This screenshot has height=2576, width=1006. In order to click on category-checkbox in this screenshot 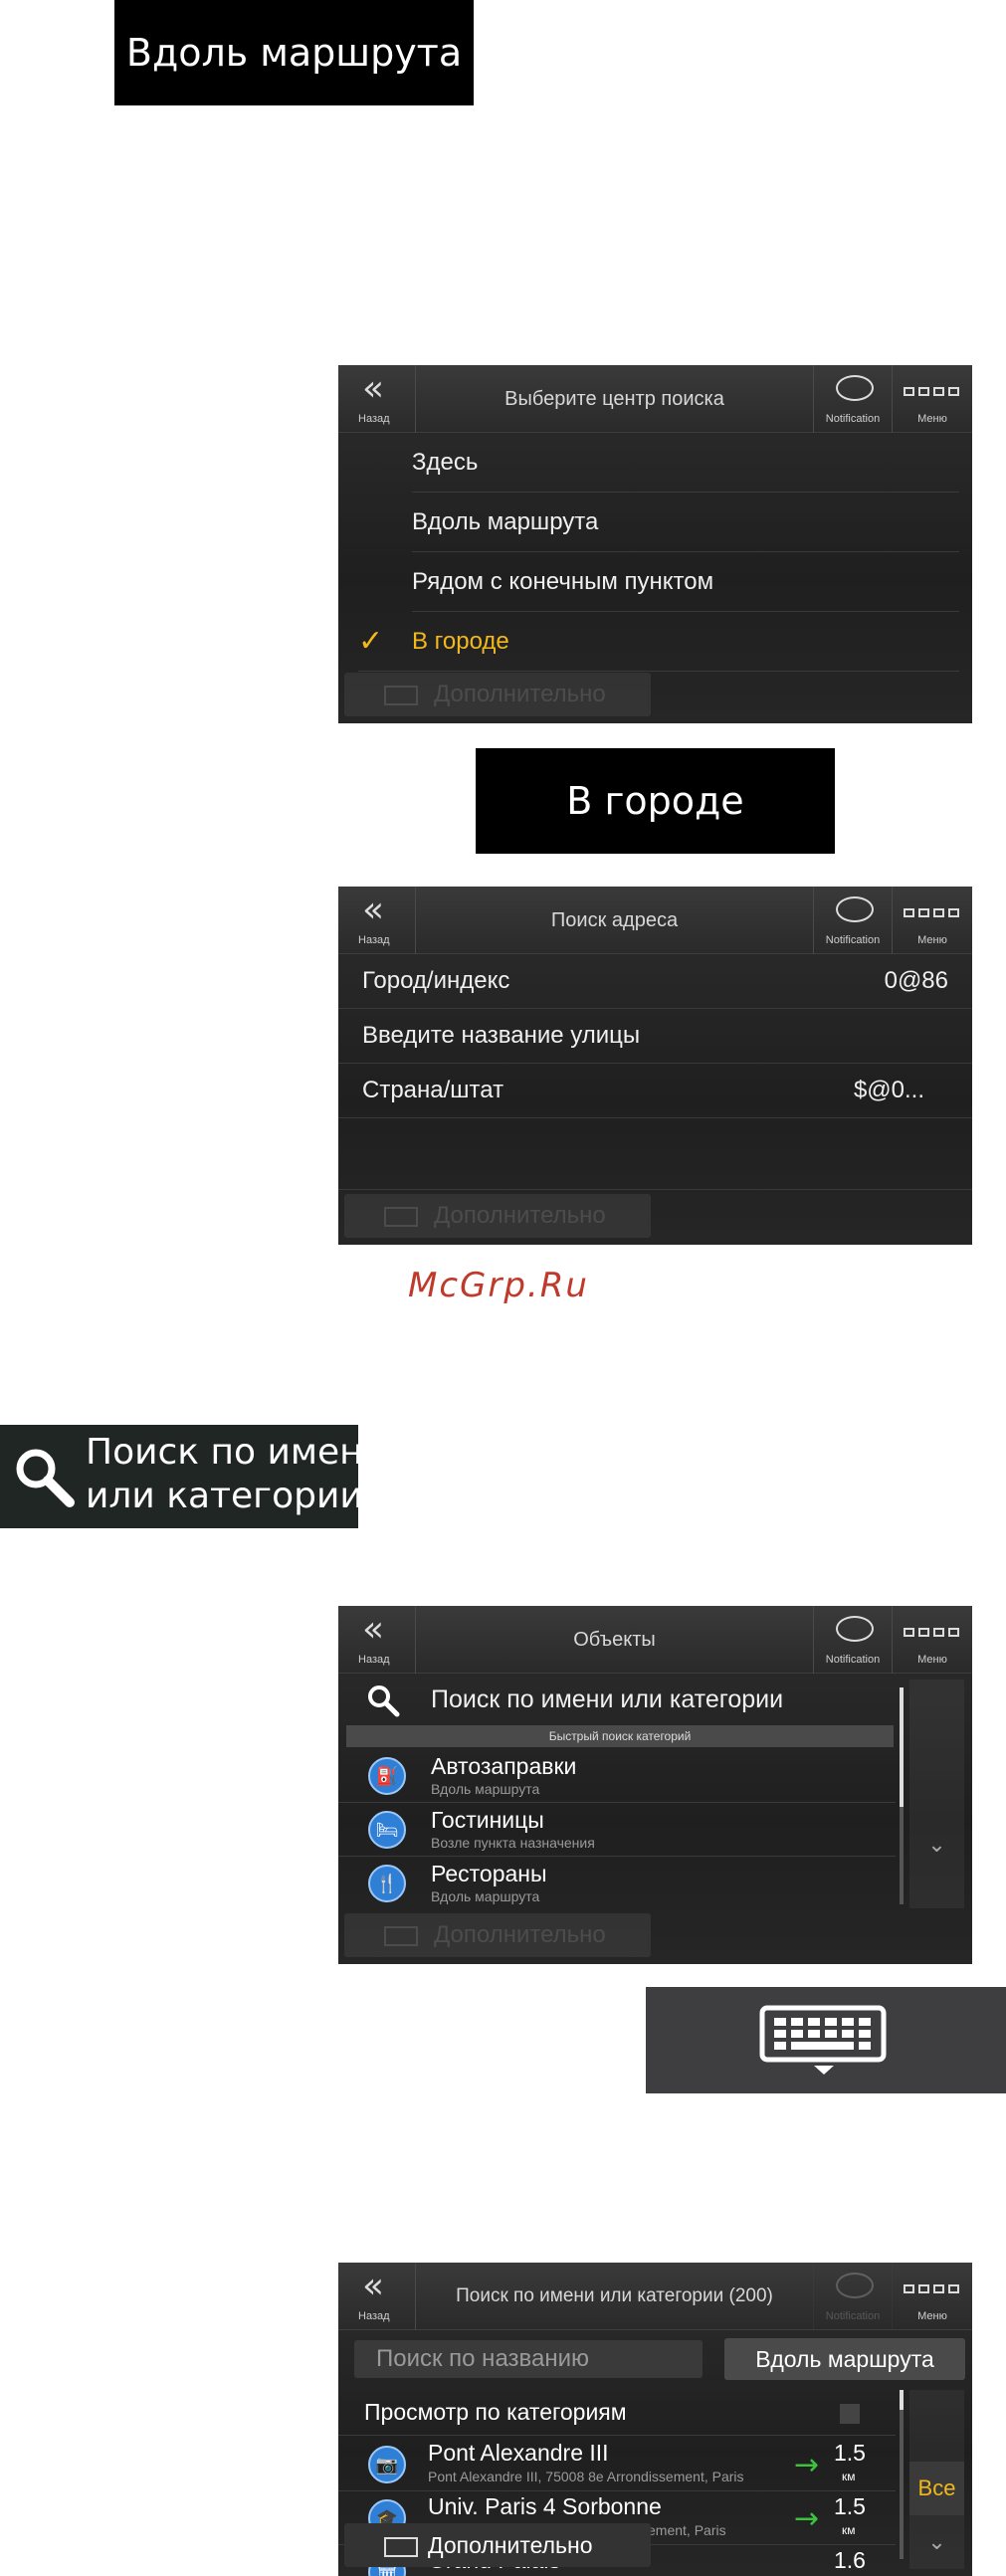, I will do `click(850, 2414)`.